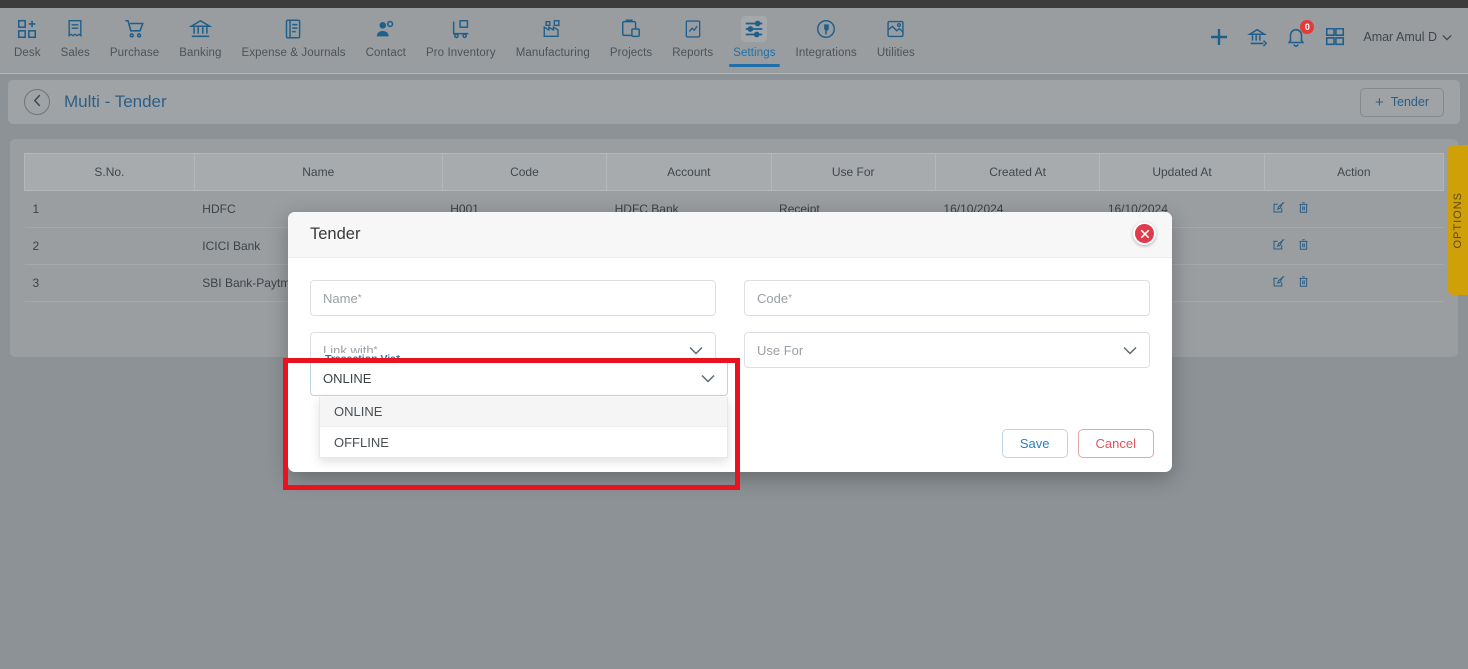 The image size is (1468, 669). What do you see at coordinates (1182, 172) in the screenshot?
I see `col-updated-at: Updated At` at bounding box center [1182, 172].